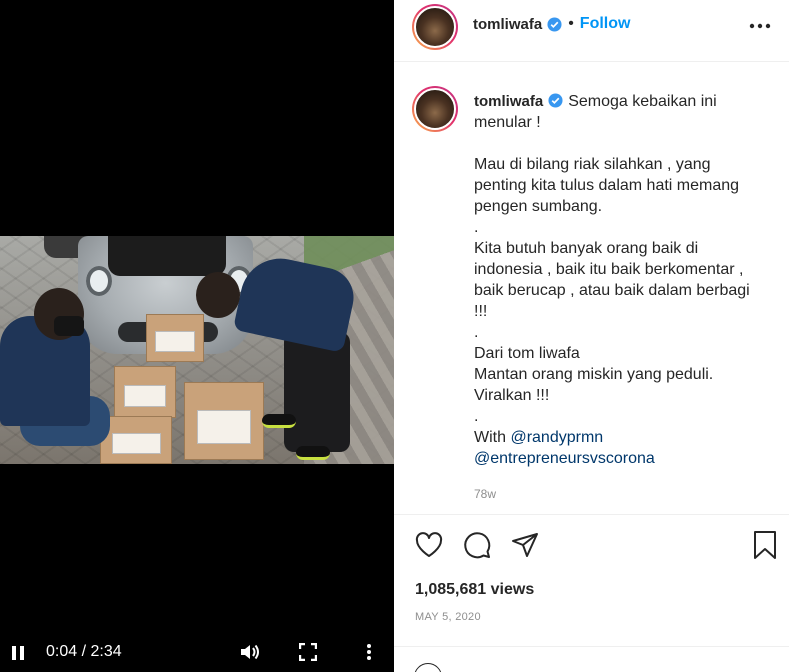 The height and width of the screenshot is (672, 789). I want to click on header-user-row: tomliwafa • Follow, so click(551, 24).